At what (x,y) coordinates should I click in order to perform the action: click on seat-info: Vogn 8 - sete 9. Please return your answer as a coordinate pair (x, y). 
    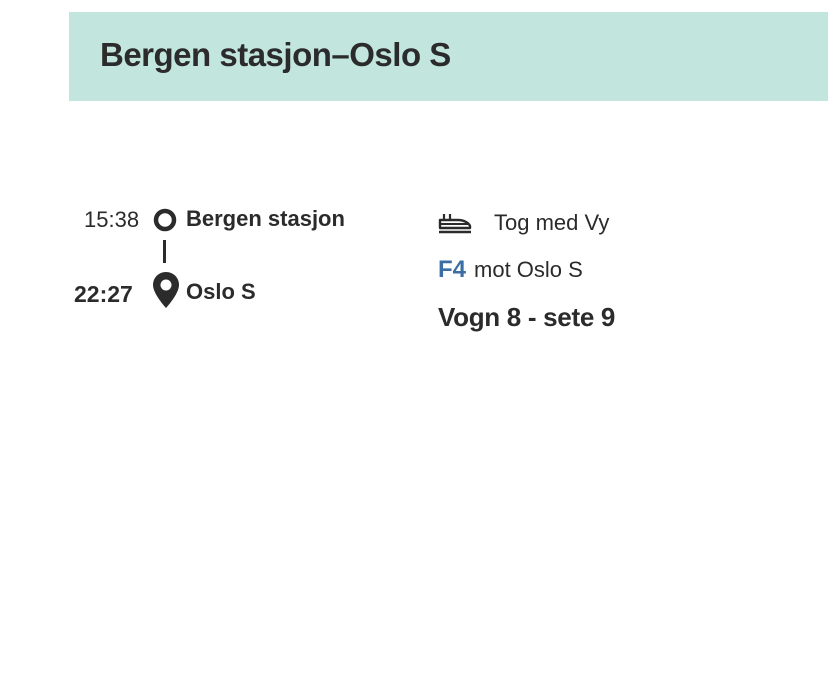
    Looking at the image, I should click on (527, 317).